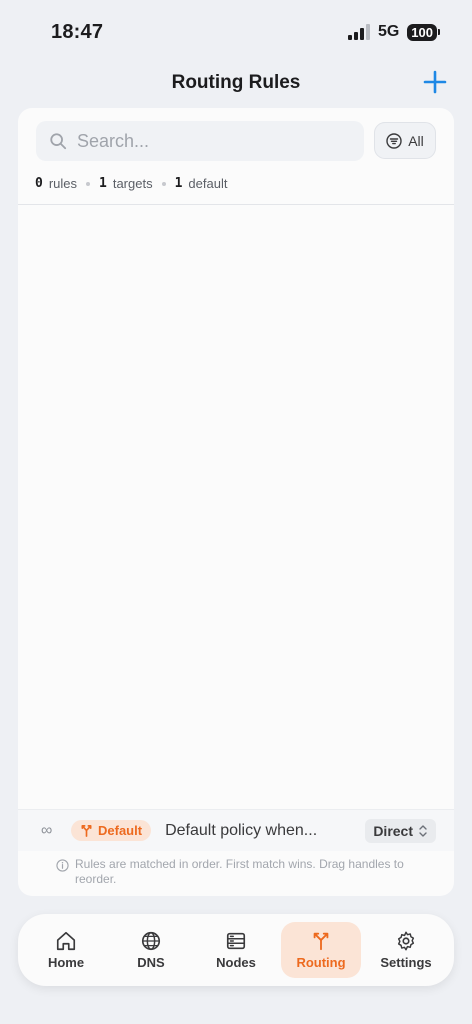 The height and width of the screenshot is (1024, 472). I want to click on targets-count: 1, so click(103, 183).